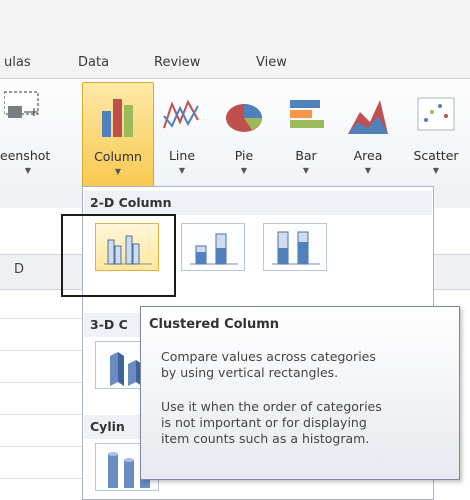 The width and height of the screenshot is (470, 500). I want to click on pie-chart-button: Pie ▼, so click(244, 135).